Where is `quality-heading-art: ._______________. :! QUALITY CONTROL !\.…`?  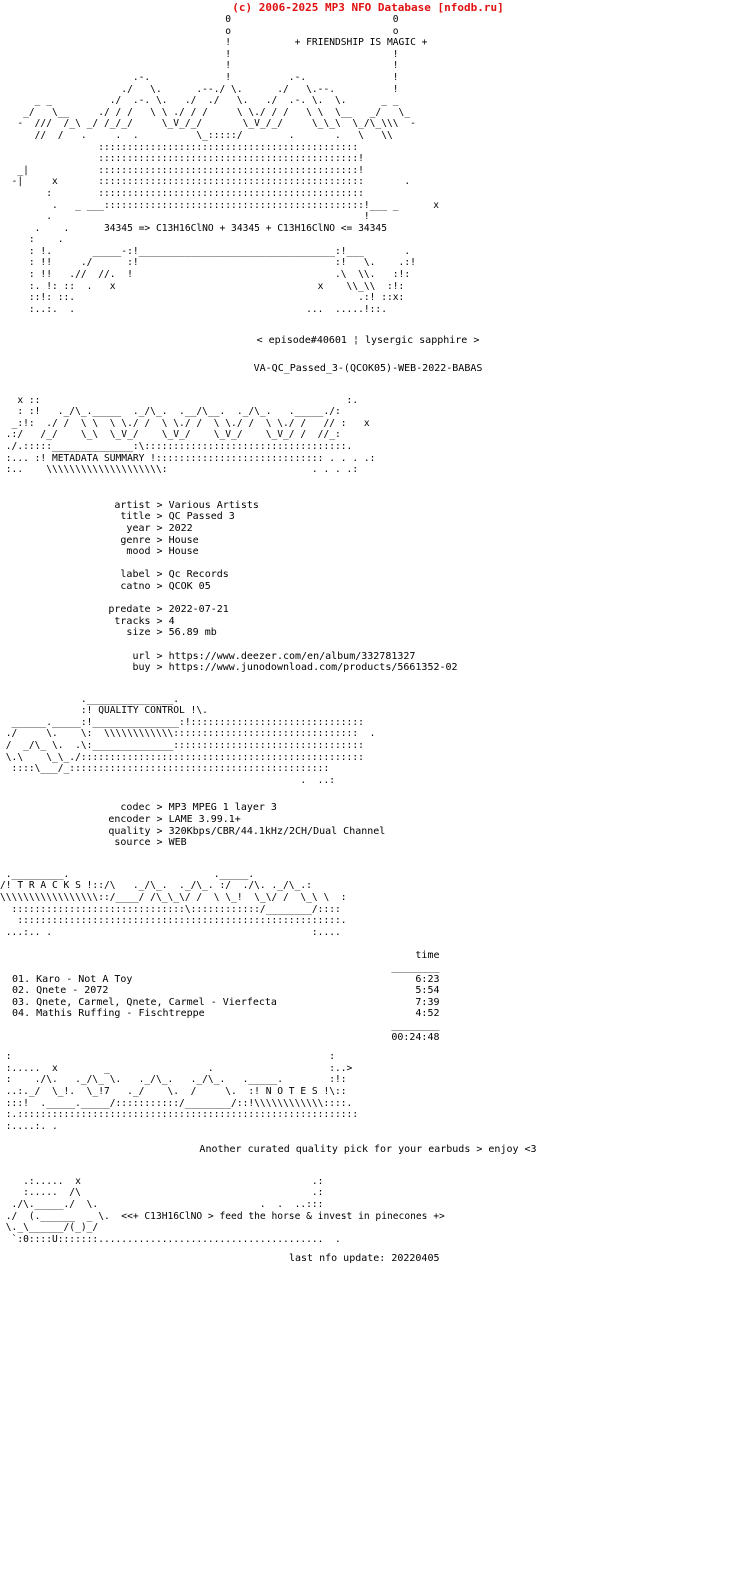
quality-heading-art: ._______________. :! QUALITY CONTROL !\.… is located at coordinates (190, 739).